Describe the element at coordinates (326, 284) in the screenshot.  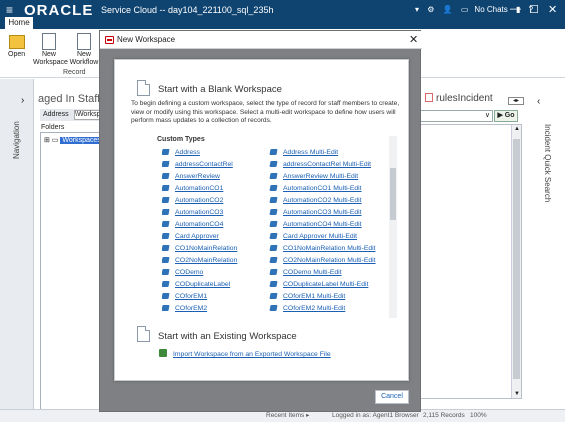
I see `custom-type-label: CODuplicateLabel Multi-Edit` at that location.